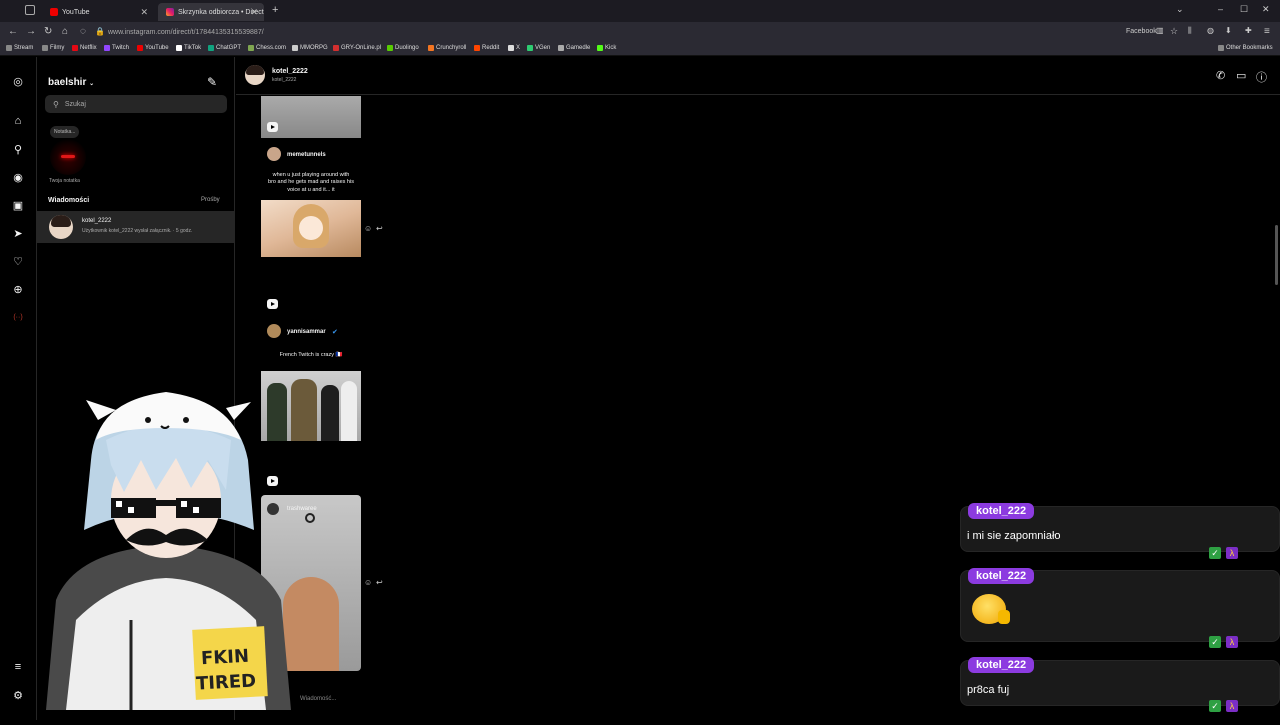 The width and height of the screenshot is (1280, 725). What do you see at coordinates (1210, 30) in the screenshot?
I see `profile-icon: ◍` at bounding box center [1210, 30].